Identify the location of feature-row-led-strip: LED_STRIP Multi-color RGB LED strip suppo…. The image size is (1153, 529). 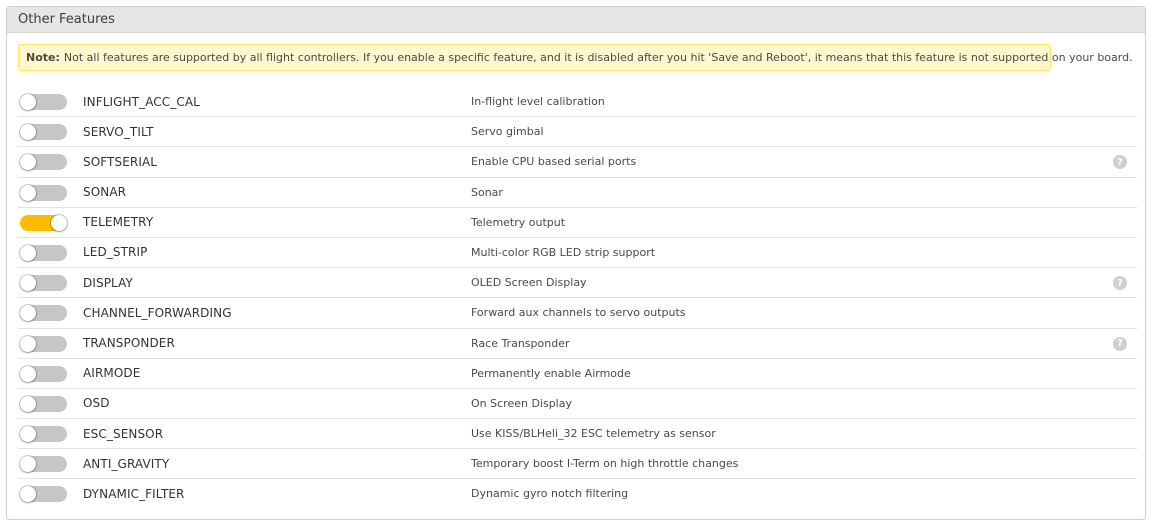
(577, 253).